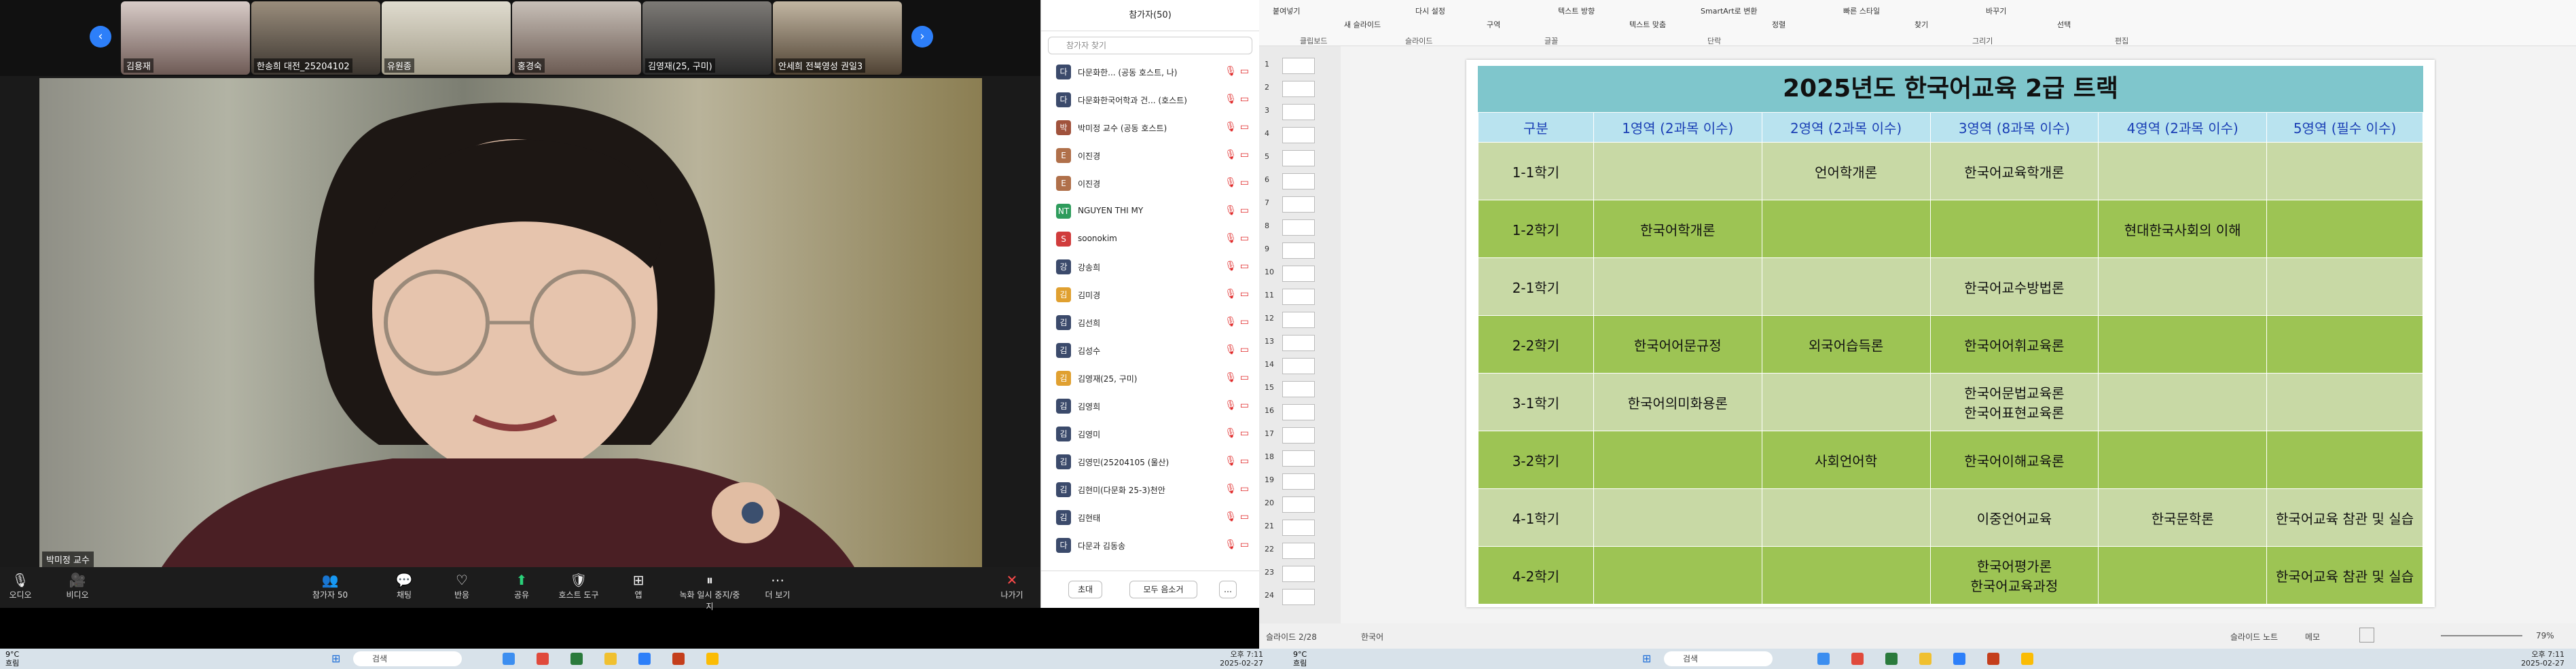 The height and width of the screenshot is (669, 2576). I want to click on slide-thumbnail: 4, so click(1298, 135).